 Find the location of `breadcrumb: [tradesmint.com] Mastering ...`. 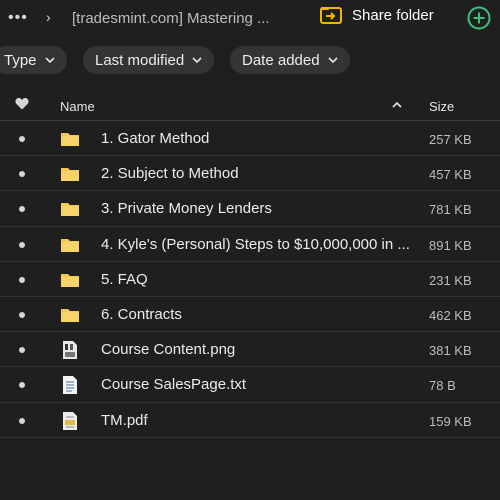

breadcrumb: [tradesmint.com] Mastering ... is located at coordinates (171, 18).